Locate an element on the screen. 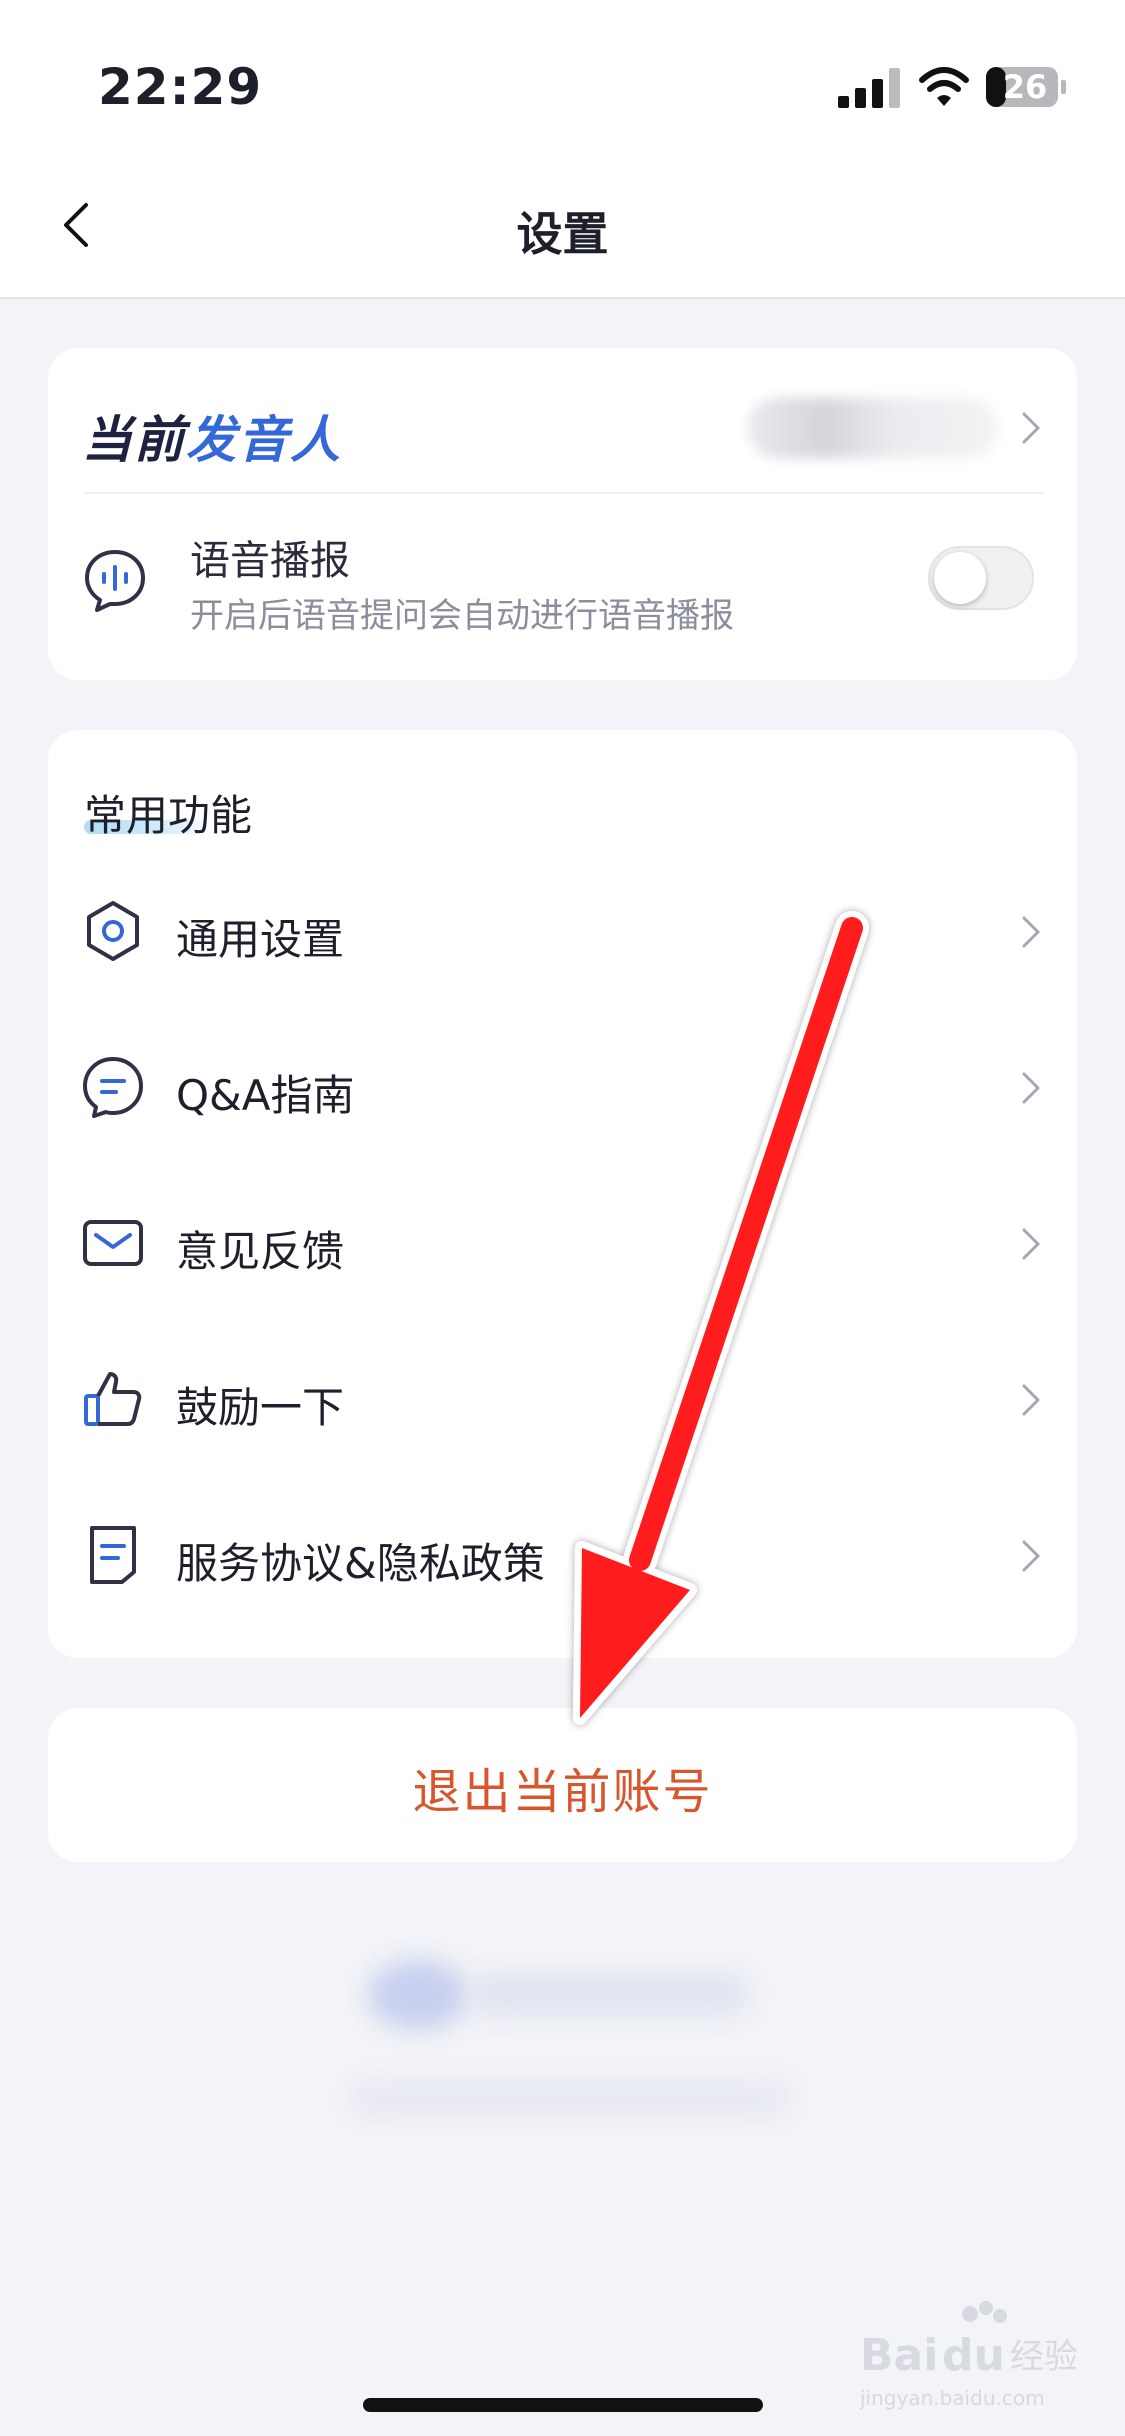 This screenshot has width=1125, height=2436. menu-item-label: 通用设置 is located at coordinates (260, 939).